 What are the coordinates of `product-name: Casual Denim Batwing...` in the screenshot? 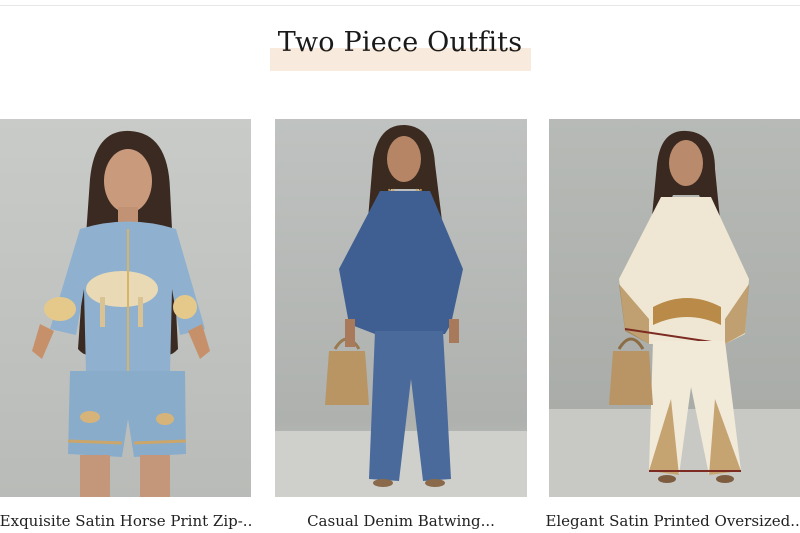 It's located at (401, 521).